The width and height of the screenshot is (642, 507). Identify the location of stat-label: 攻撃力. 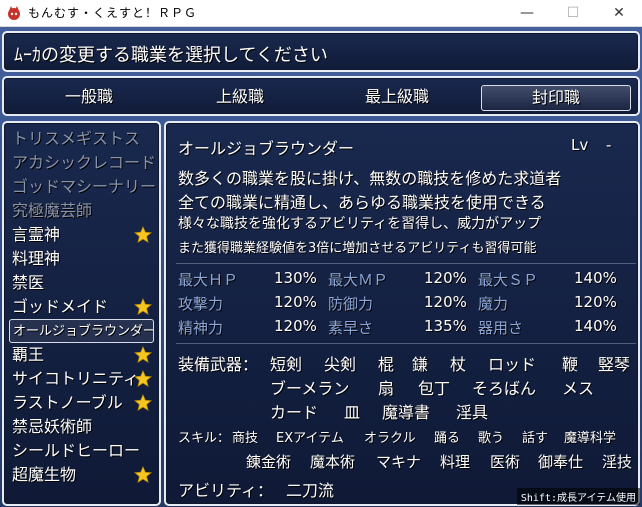
(201, 304).